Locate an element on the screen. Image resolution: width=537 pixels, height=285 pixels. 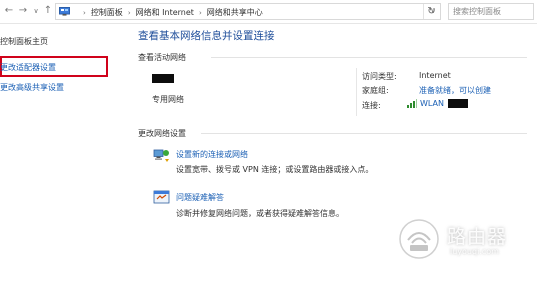
refresh-icon: ↻ is located at coordinates (431, 11).